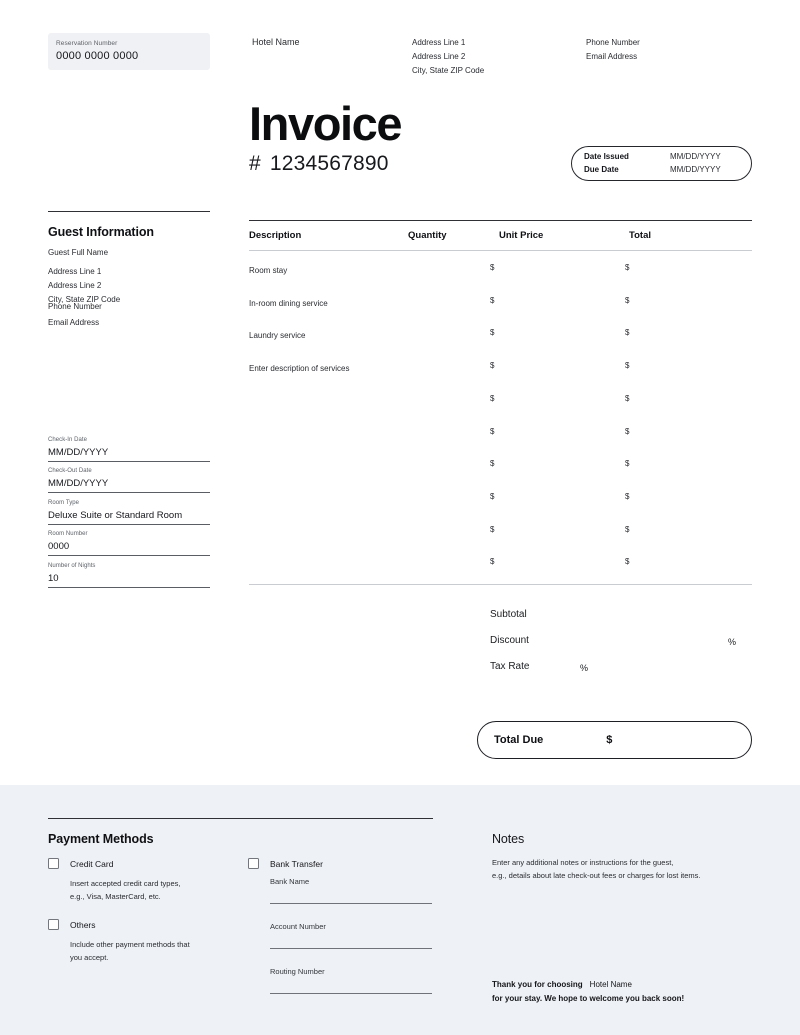  Describe the element at coordinates (296, 864) in the screenshot. I see `bank-transfer-label: Bank Transfer` at that location.